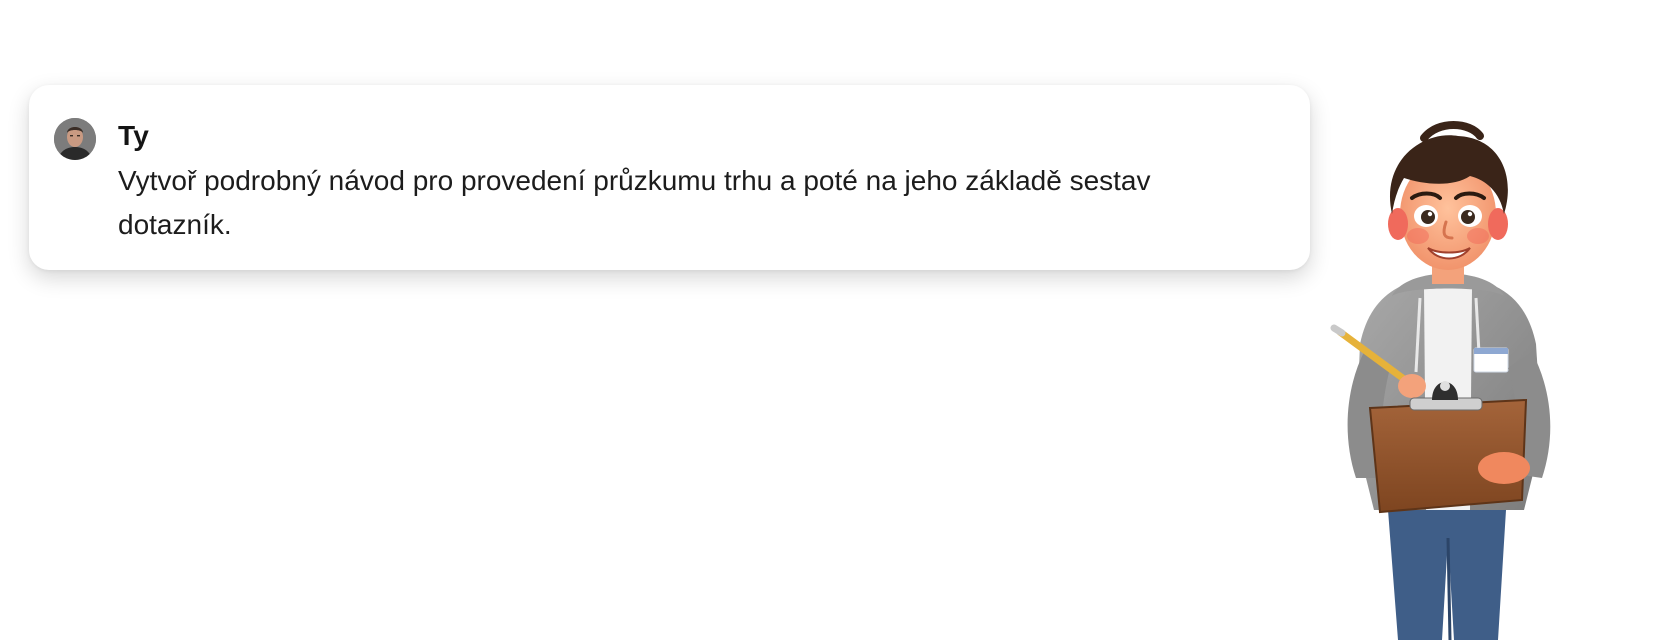  Describe the element at coordinates (133, 135) in the screenshot. I see `message-author: Ty` at that location.